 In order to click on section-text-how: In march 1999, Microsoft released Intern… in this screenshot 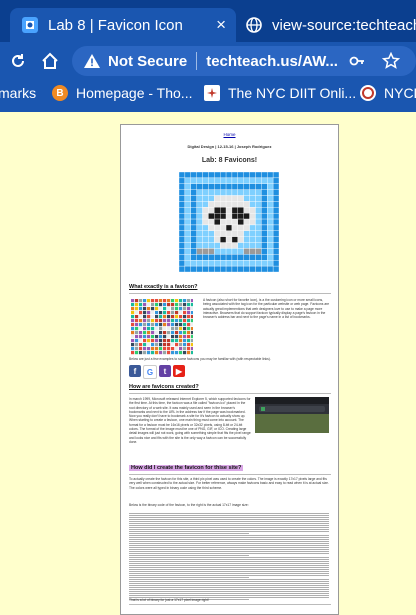, I will do `click(190, 420)`.